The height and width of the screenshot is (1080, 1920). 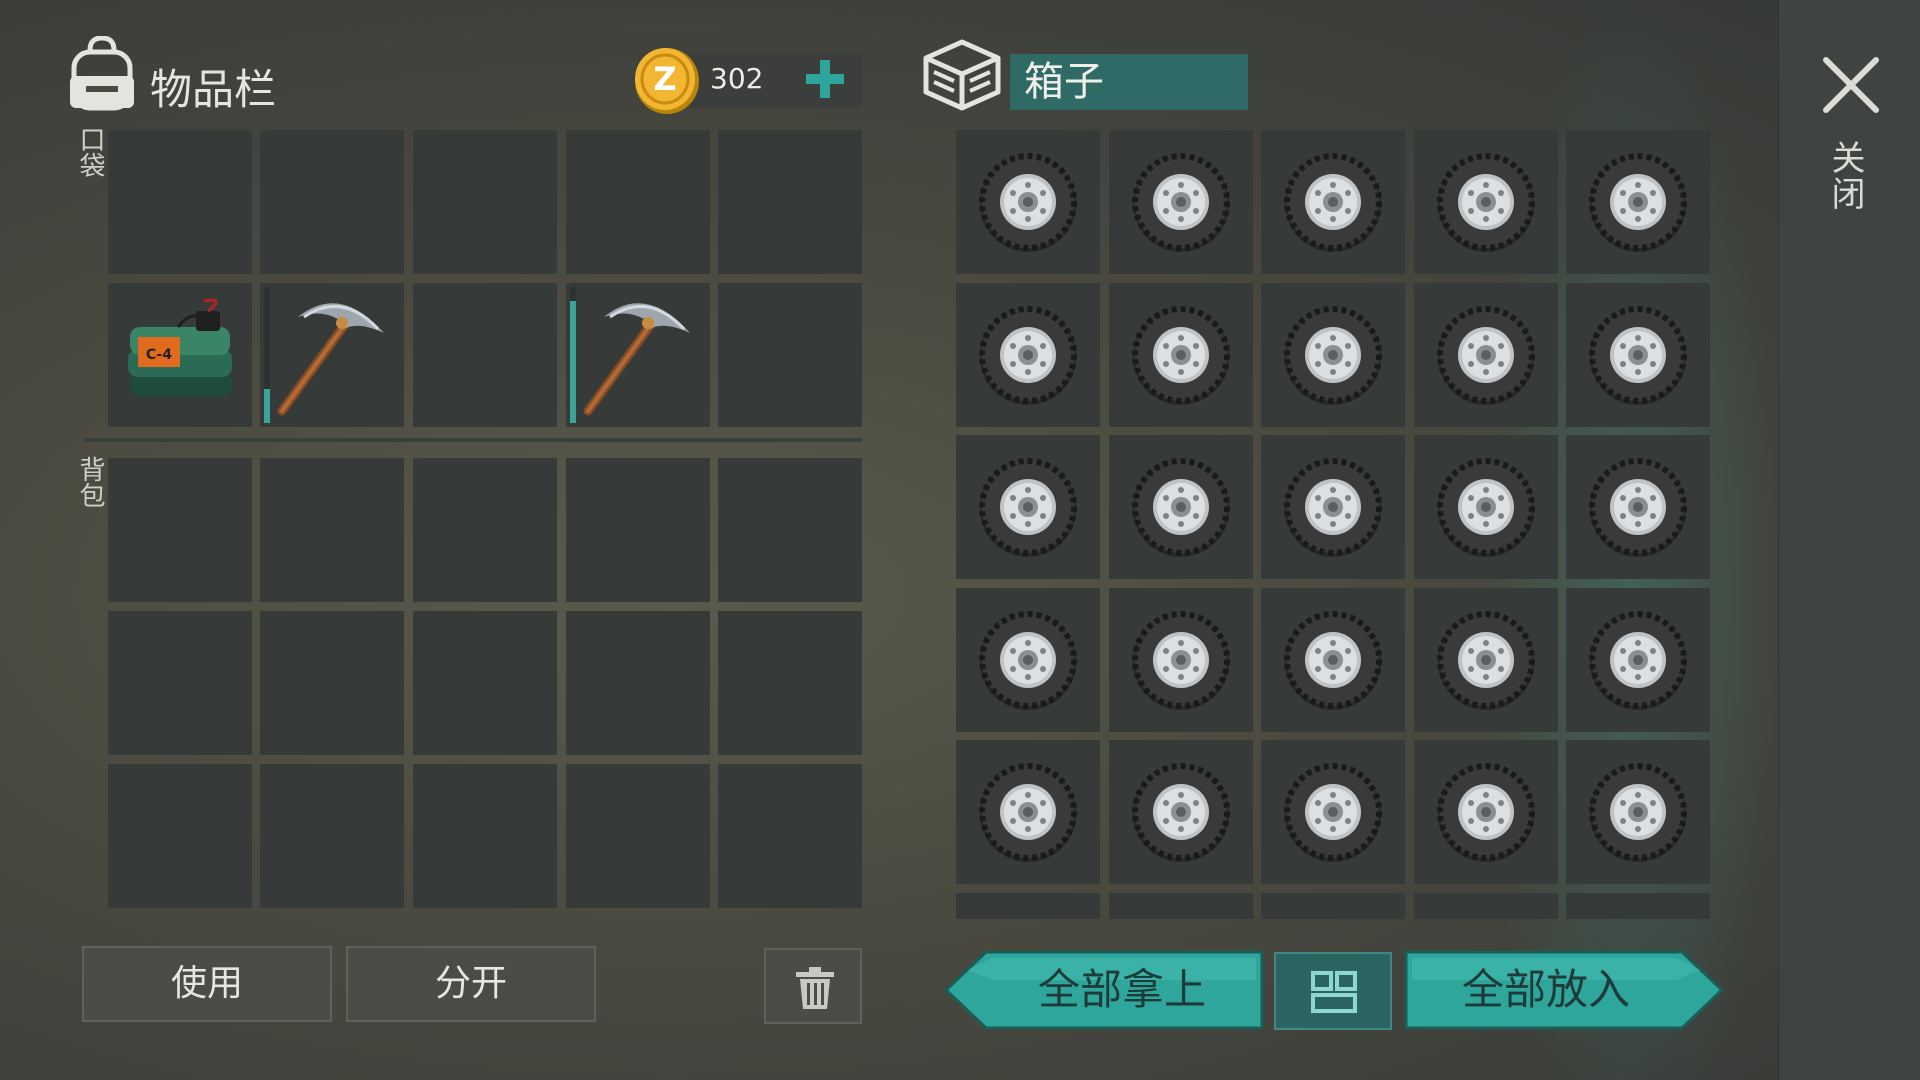 What do you see at coordinates (825, 79) in the screenshot?
I see `add-currency-button` at bounding box center [825, 79].